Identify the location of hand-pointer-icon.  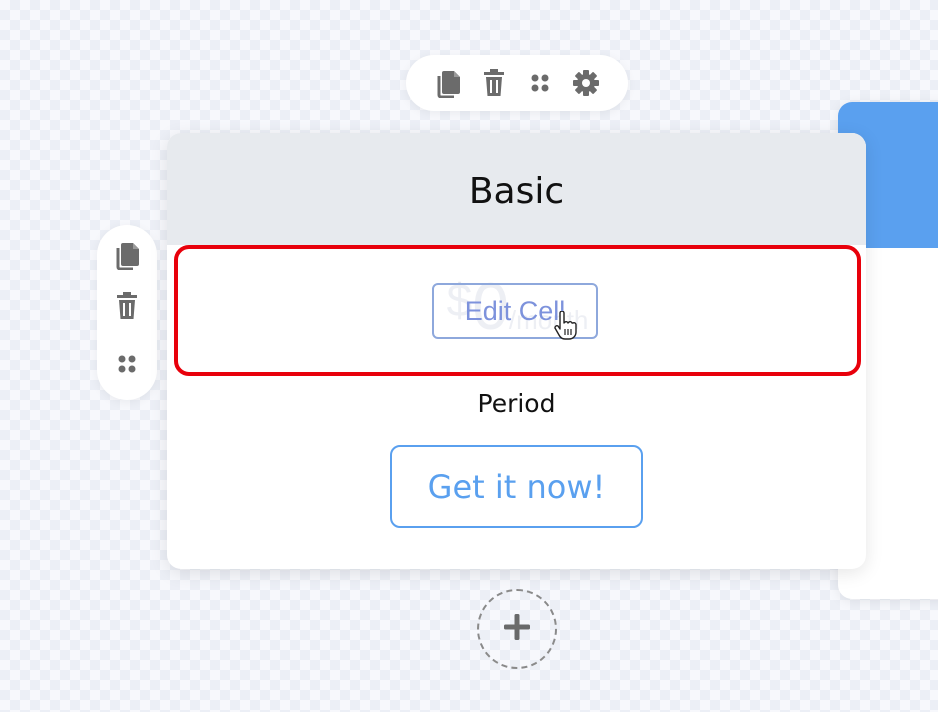
(566, 327).